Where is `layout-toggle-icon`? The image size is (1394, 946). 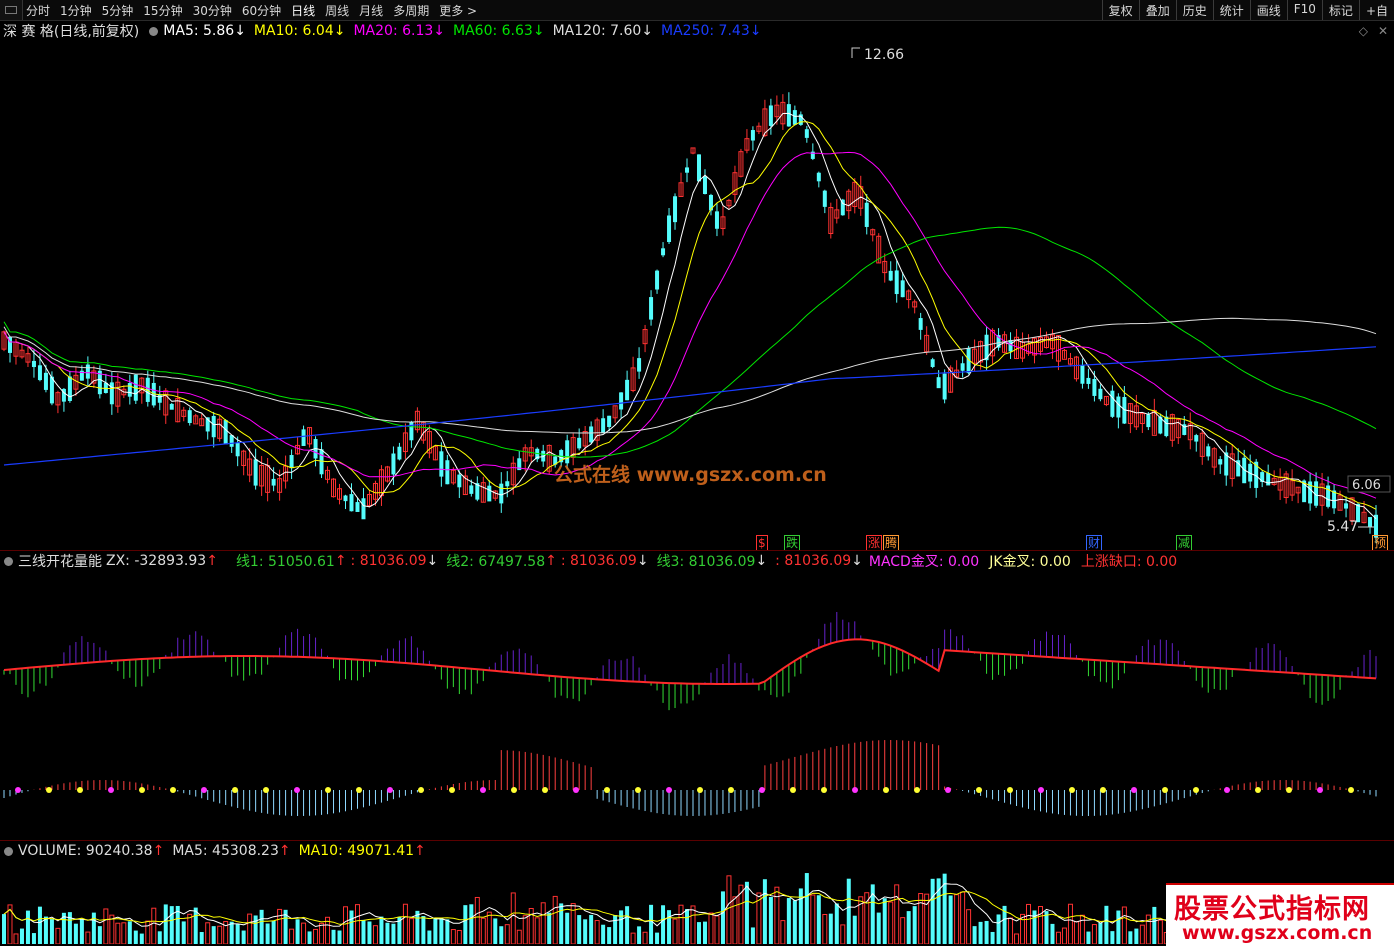 layout-toggle-icon is located at coordinates (11, 10).